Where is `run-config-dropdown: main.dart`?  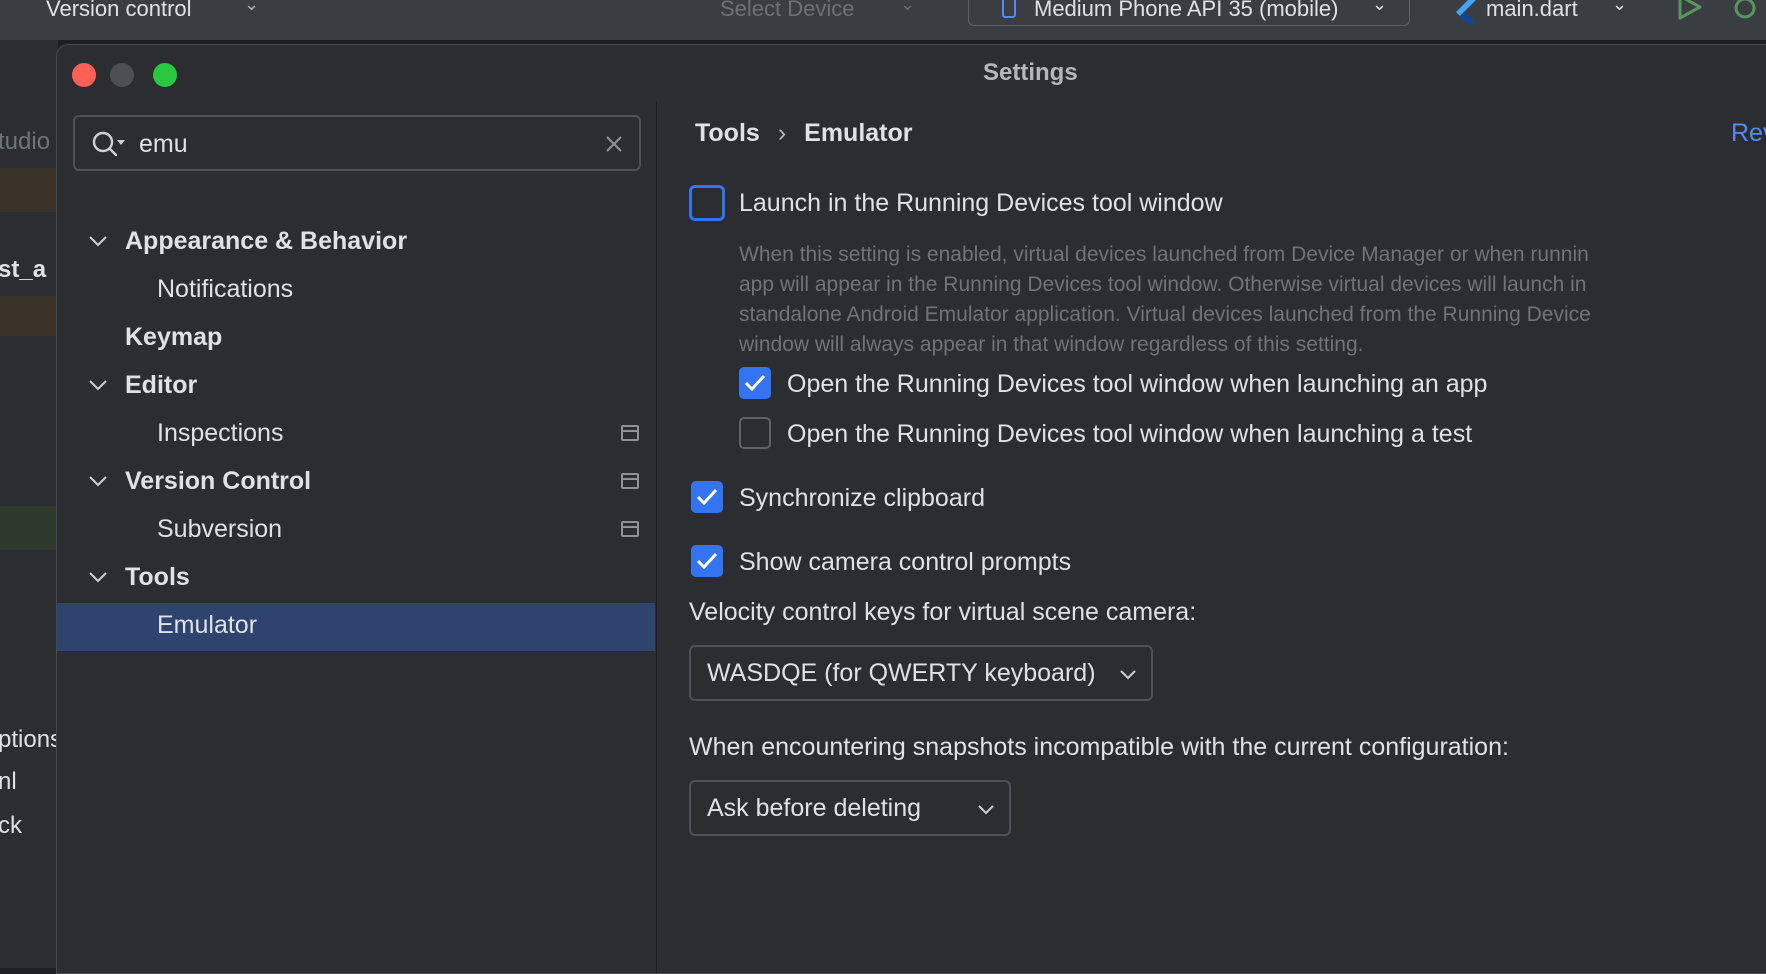
run-config-dropdown: main.dart is located at coordinates (1532, 11).